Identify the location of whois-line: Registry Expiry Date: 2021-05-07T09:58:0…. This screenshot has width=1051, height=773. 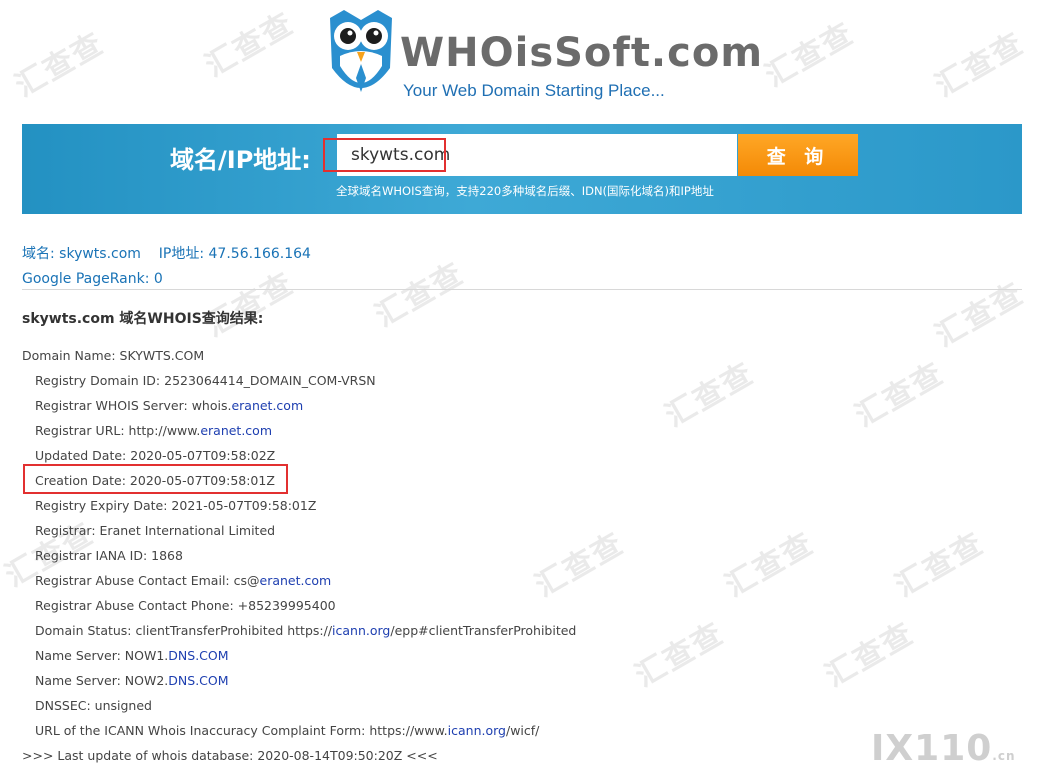
(176, 505).